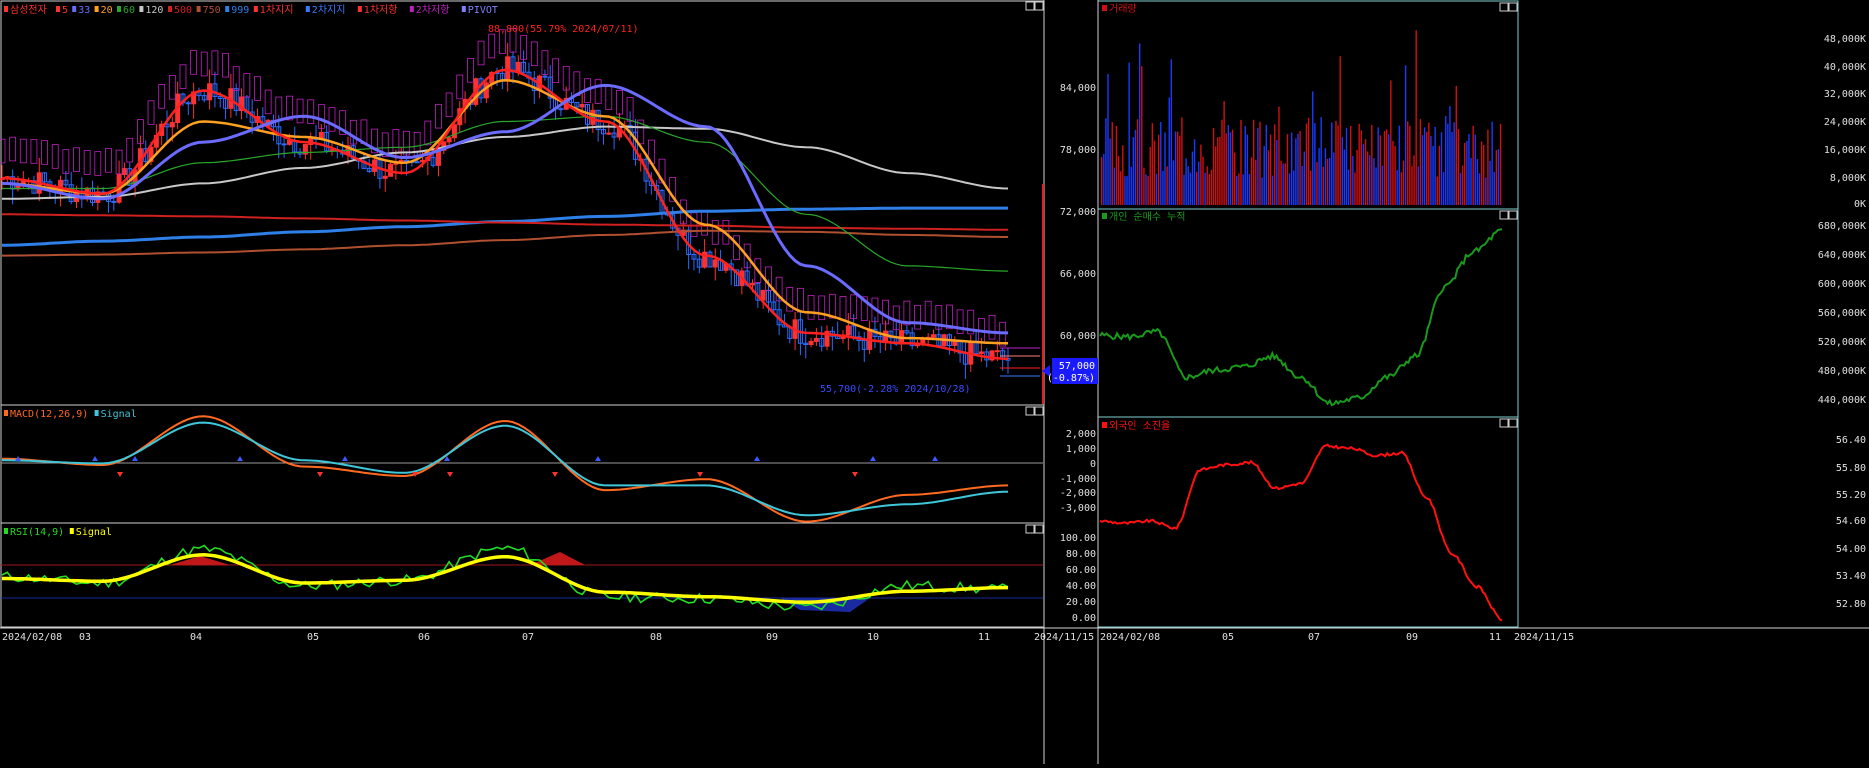  I want to click on legend-item: 33, so click(84, 10).